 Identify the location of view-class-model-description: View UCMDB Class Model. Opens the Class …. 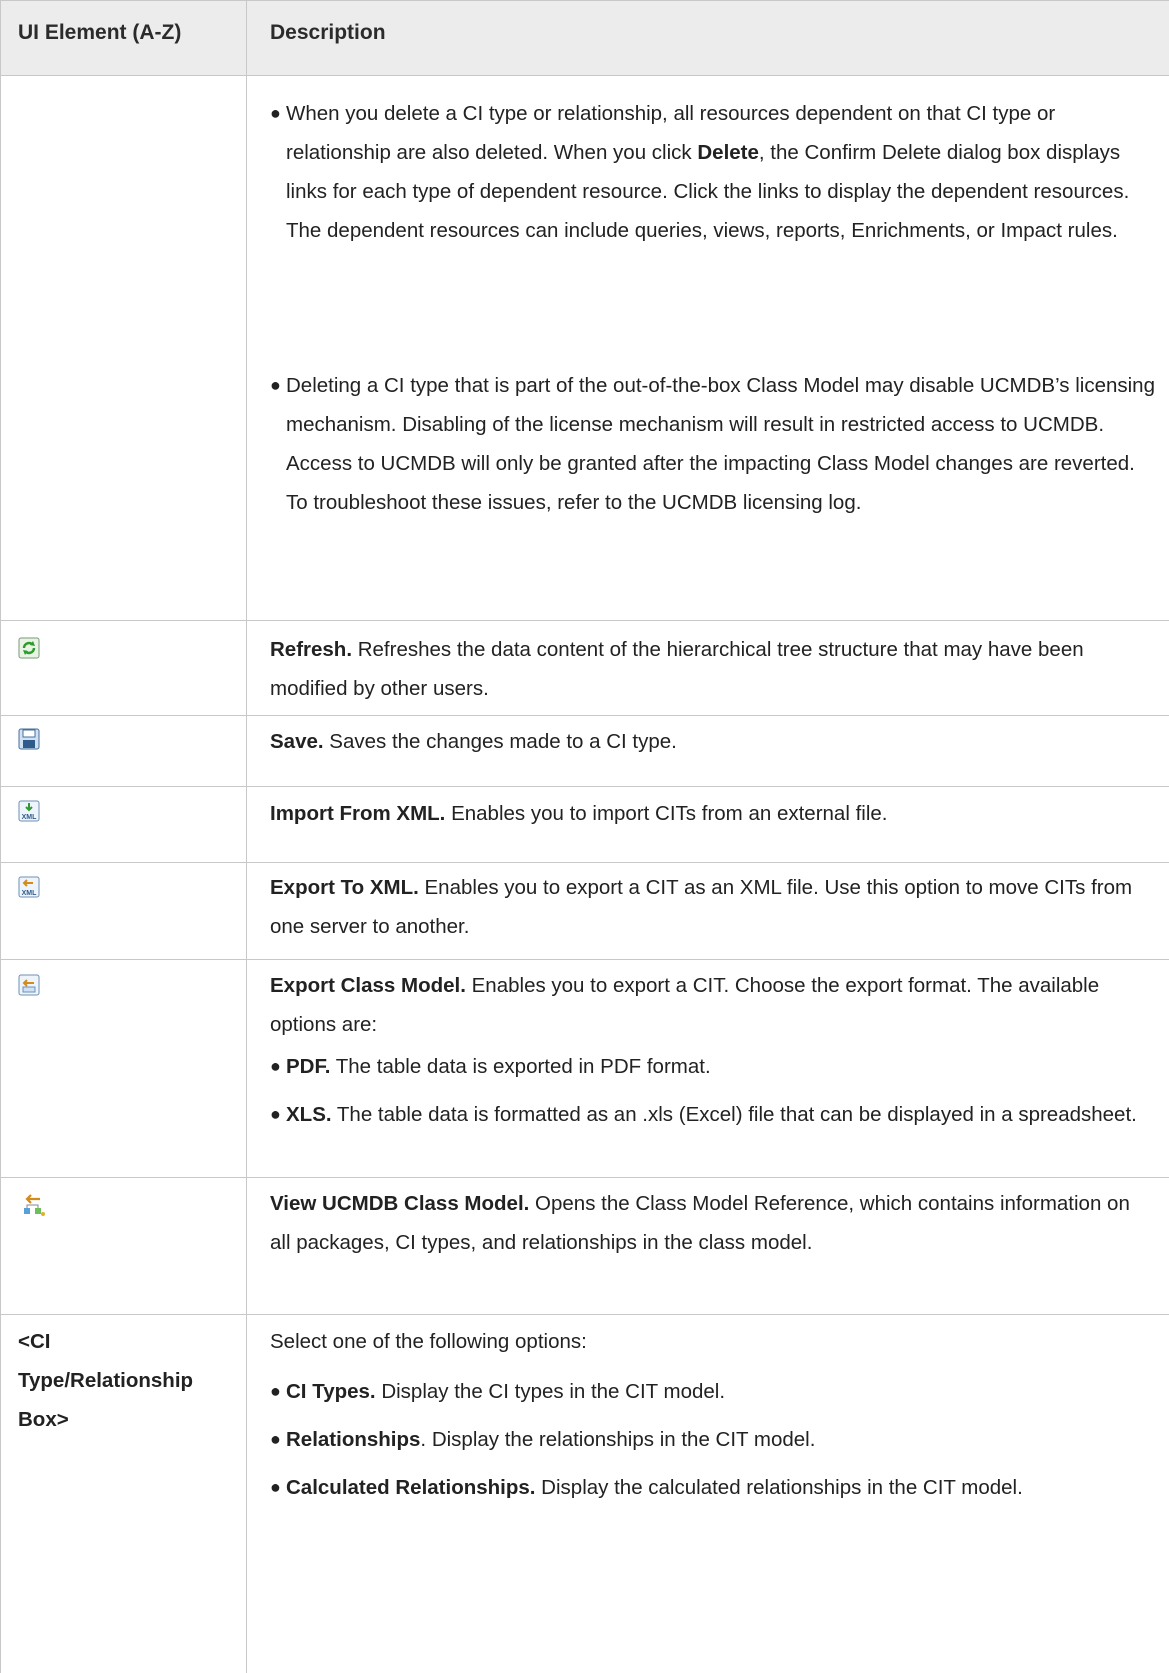
(710, 1223).